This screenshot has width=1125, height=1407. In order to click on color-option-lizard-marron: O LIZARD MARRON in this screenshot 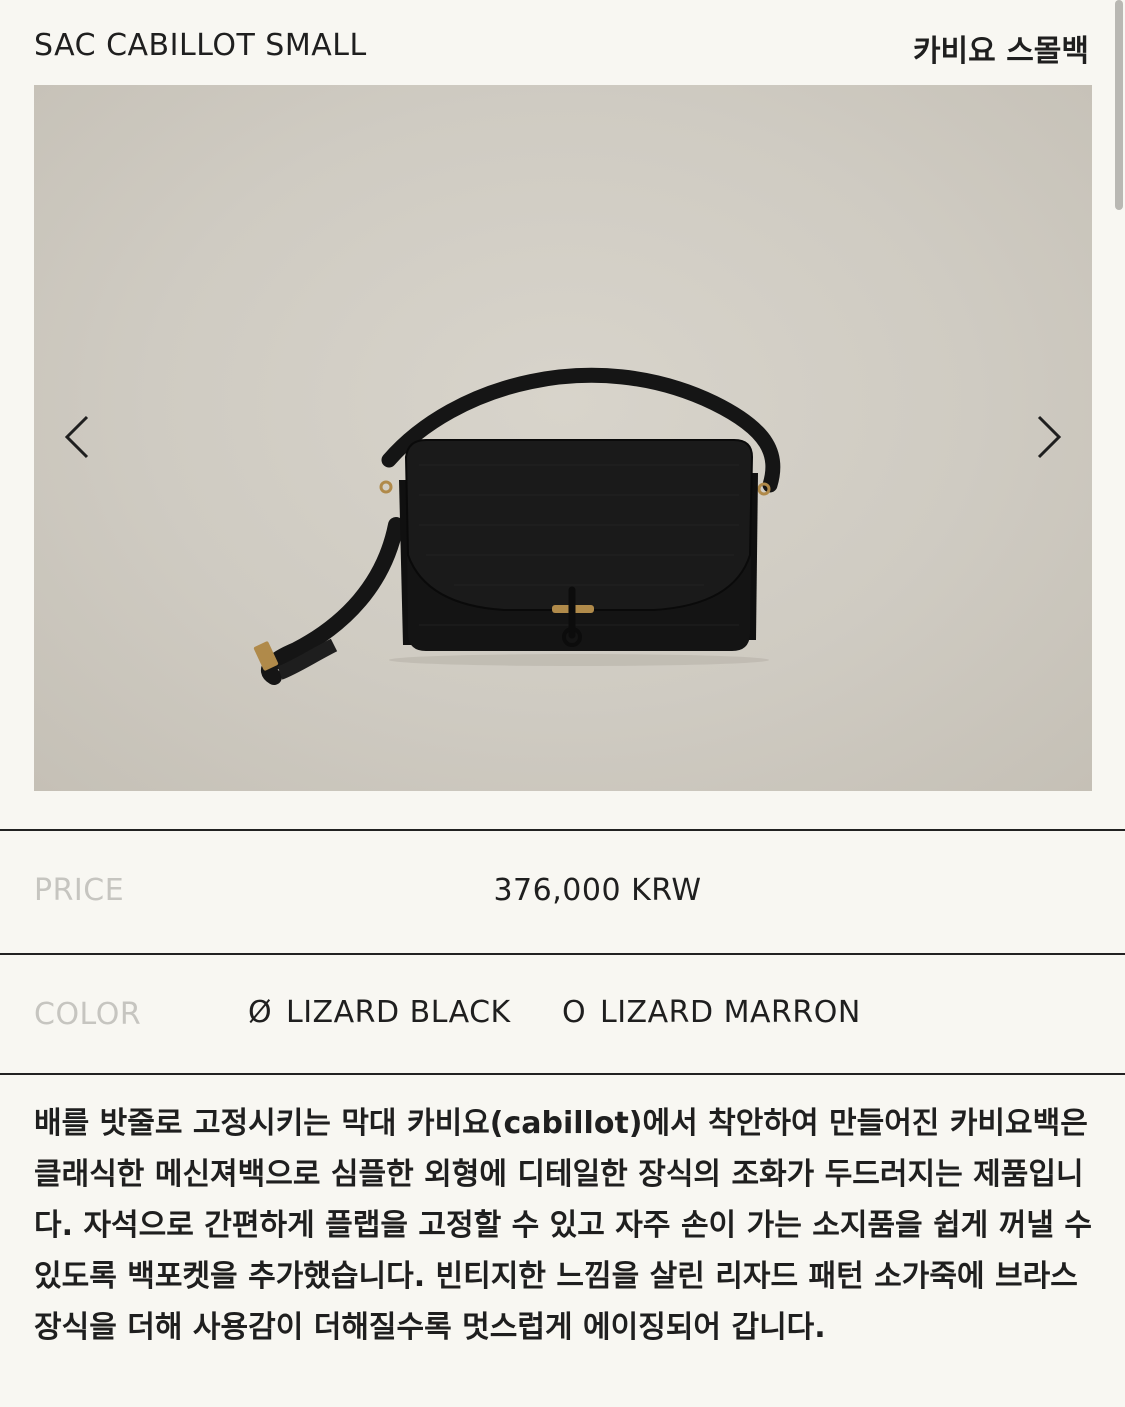, I will do `click(710, 1012)`.